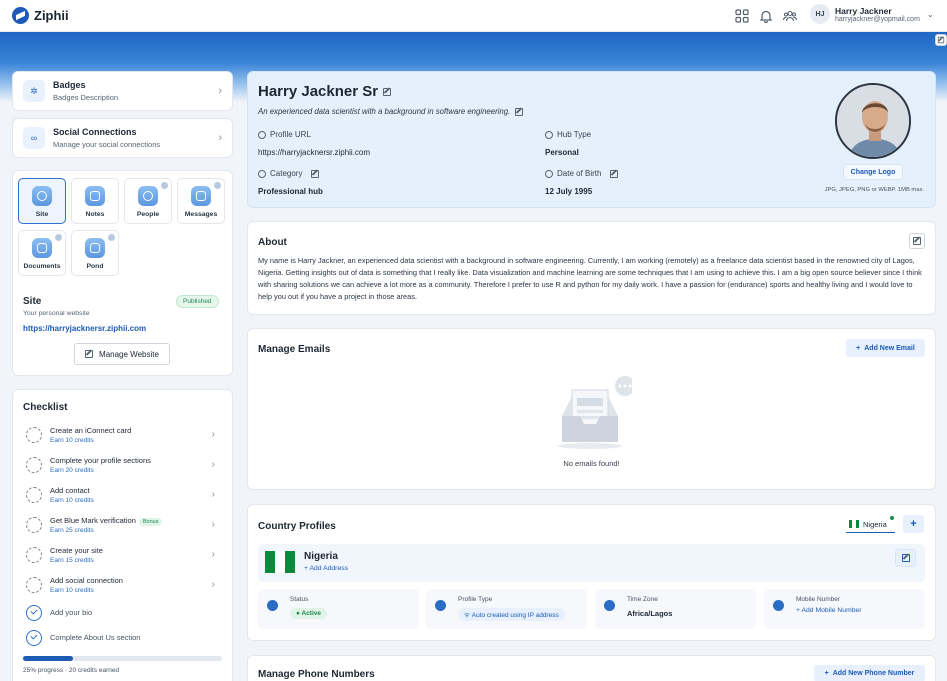  Describe the element at coordinates (45, 407) in the screenshot. I see `checklist-title: Checklist` at that location.